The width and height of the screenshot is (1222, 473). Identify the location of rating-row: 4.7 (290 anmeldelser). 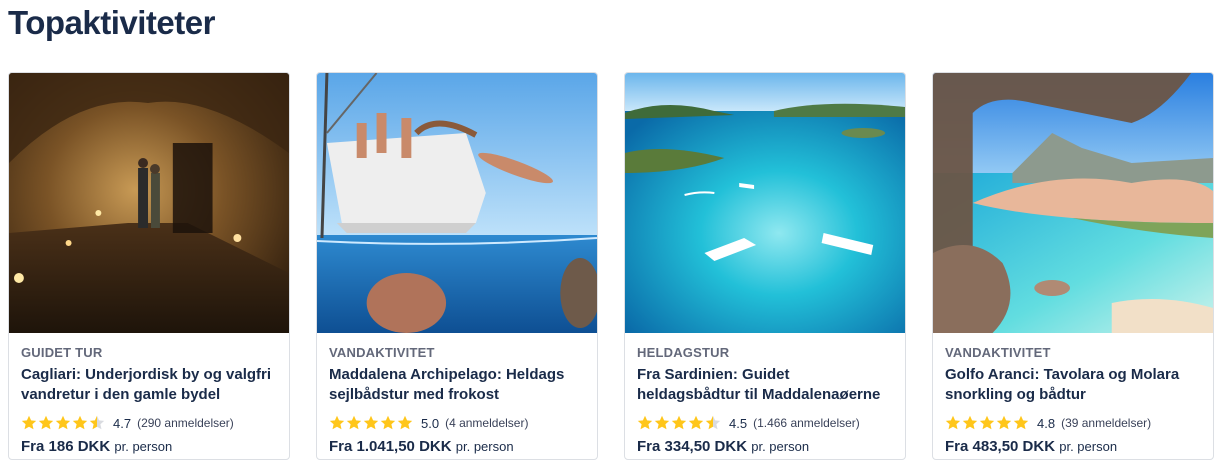
(149, 423).